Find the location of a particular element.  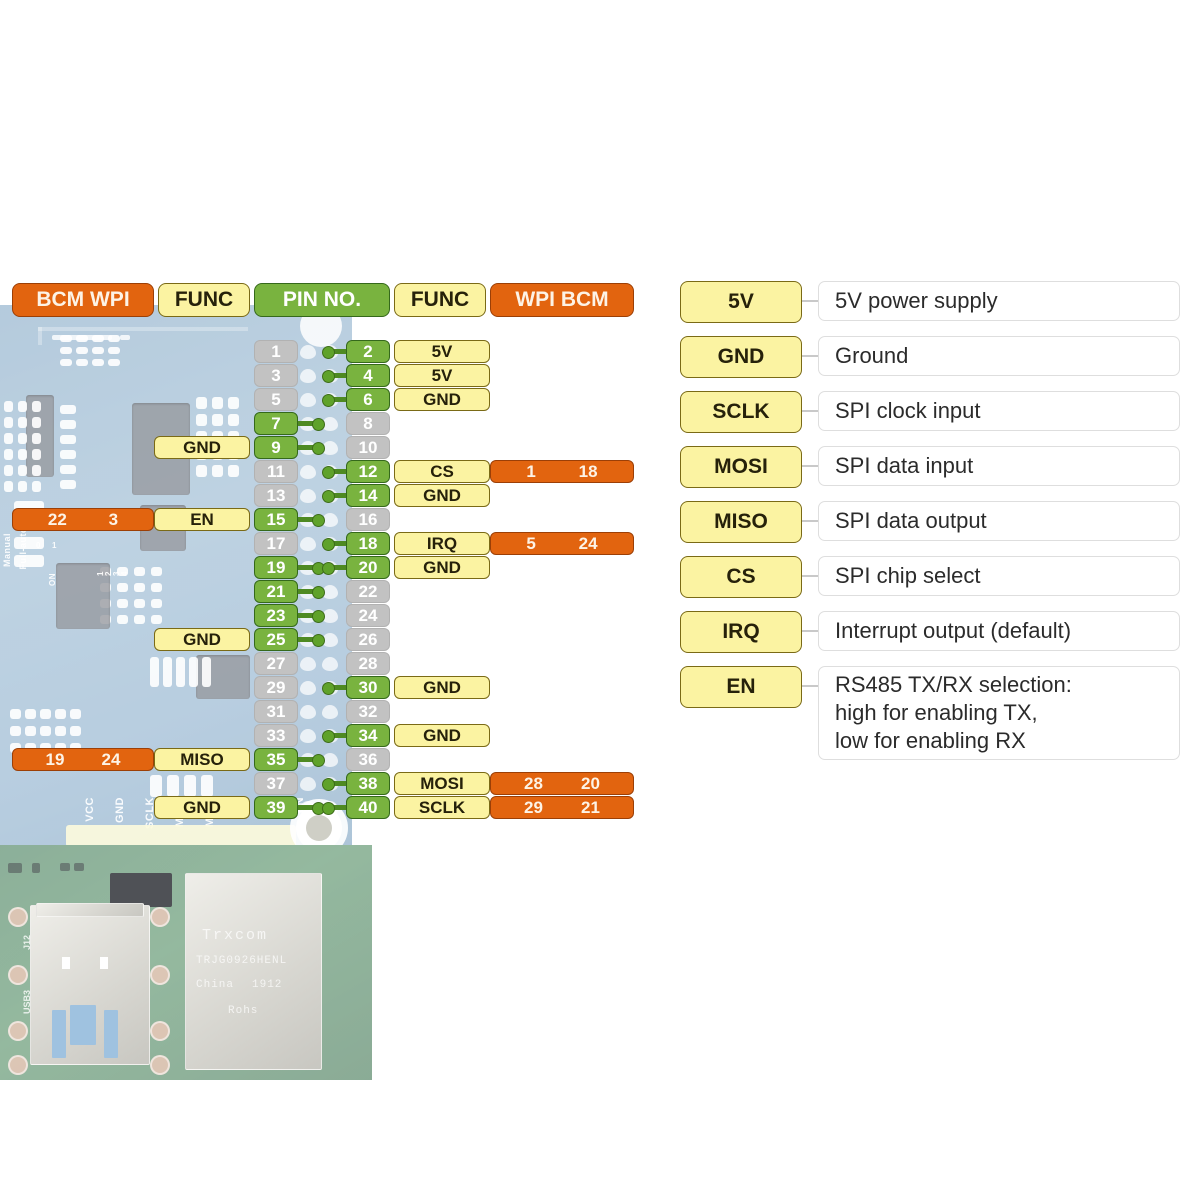

pin-number-6: 6 is located at coordinates (368, 399).